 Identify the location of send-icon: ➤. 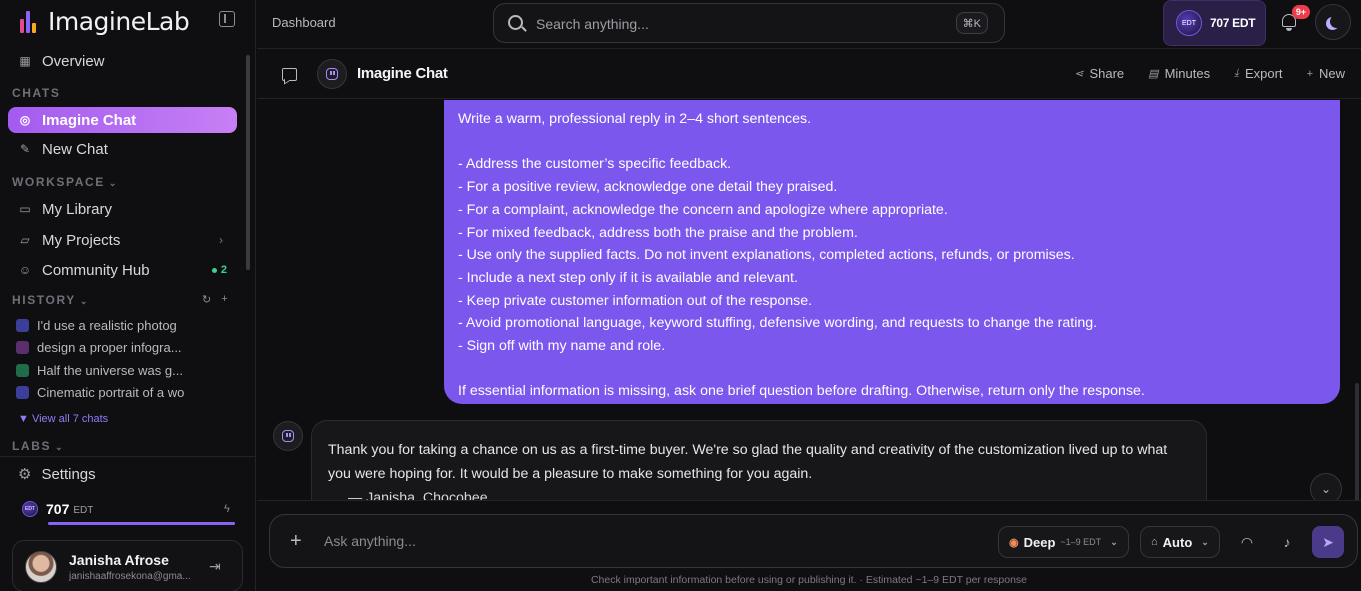
(1328, 541).